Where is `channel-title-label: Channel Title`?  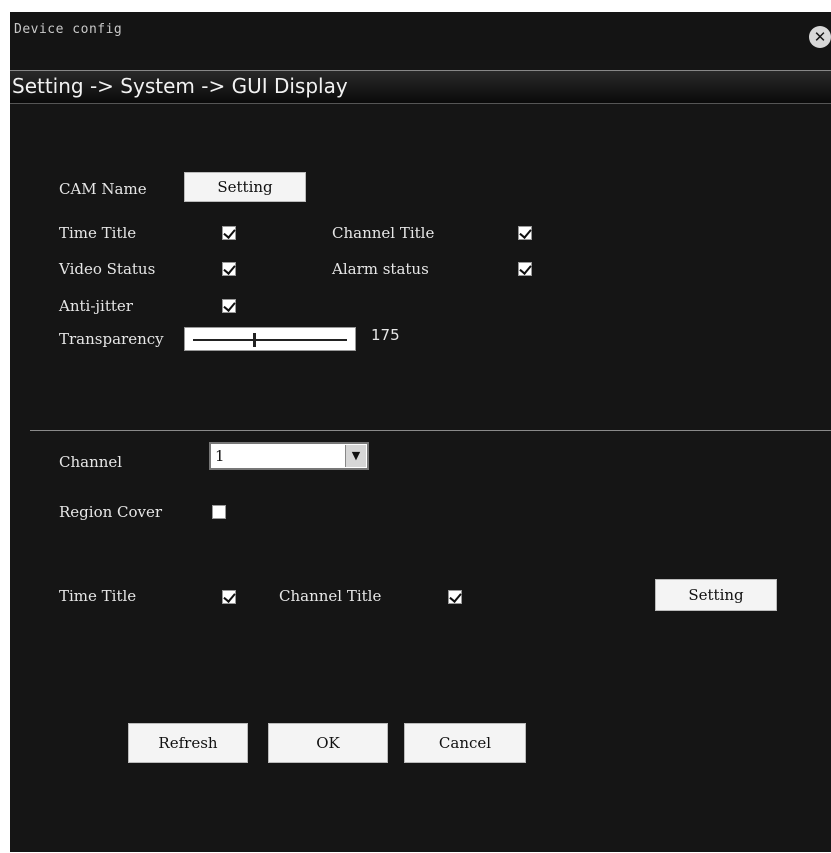
channel-title-label: Channel Title is located at coordinates (383, 233).